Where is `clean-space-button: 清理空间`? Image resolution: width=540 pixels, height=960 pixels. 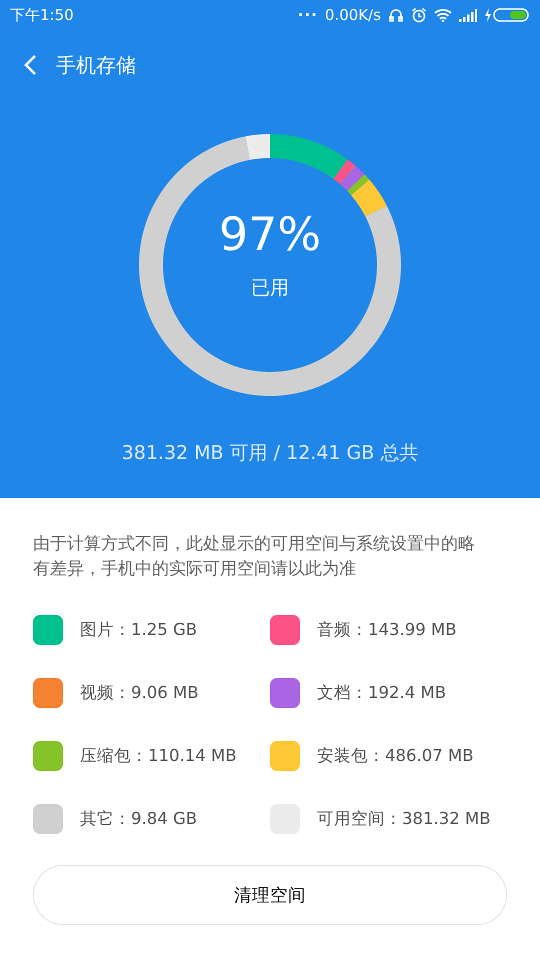
clean-space-button: 清理空间 is located at coordinates (270, 895).